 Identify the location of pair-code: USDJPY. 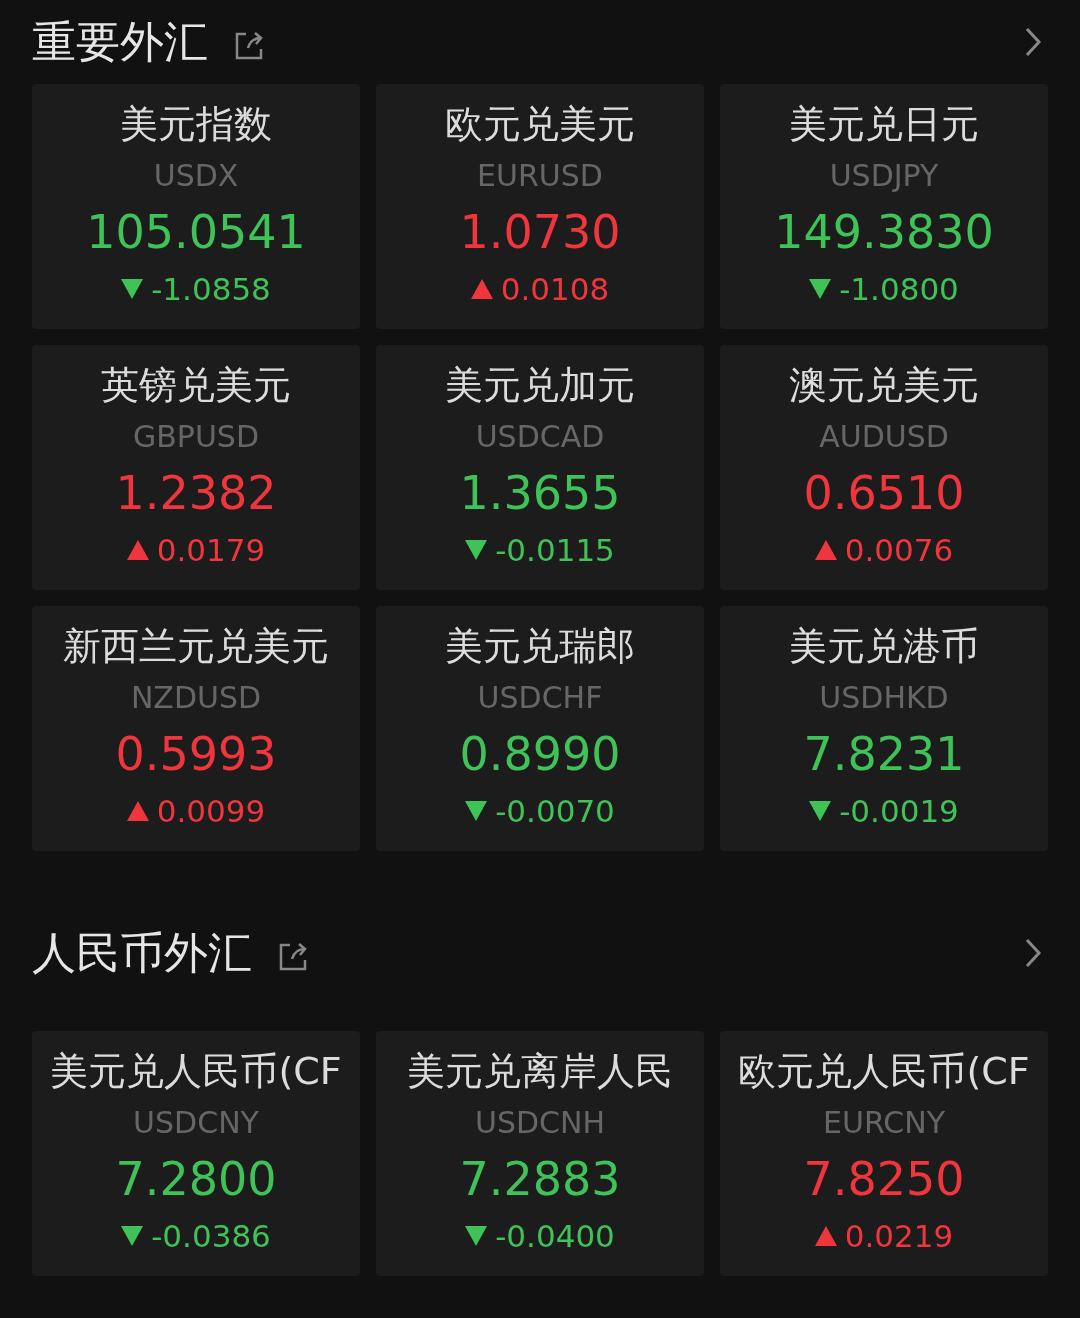
(884, 175).